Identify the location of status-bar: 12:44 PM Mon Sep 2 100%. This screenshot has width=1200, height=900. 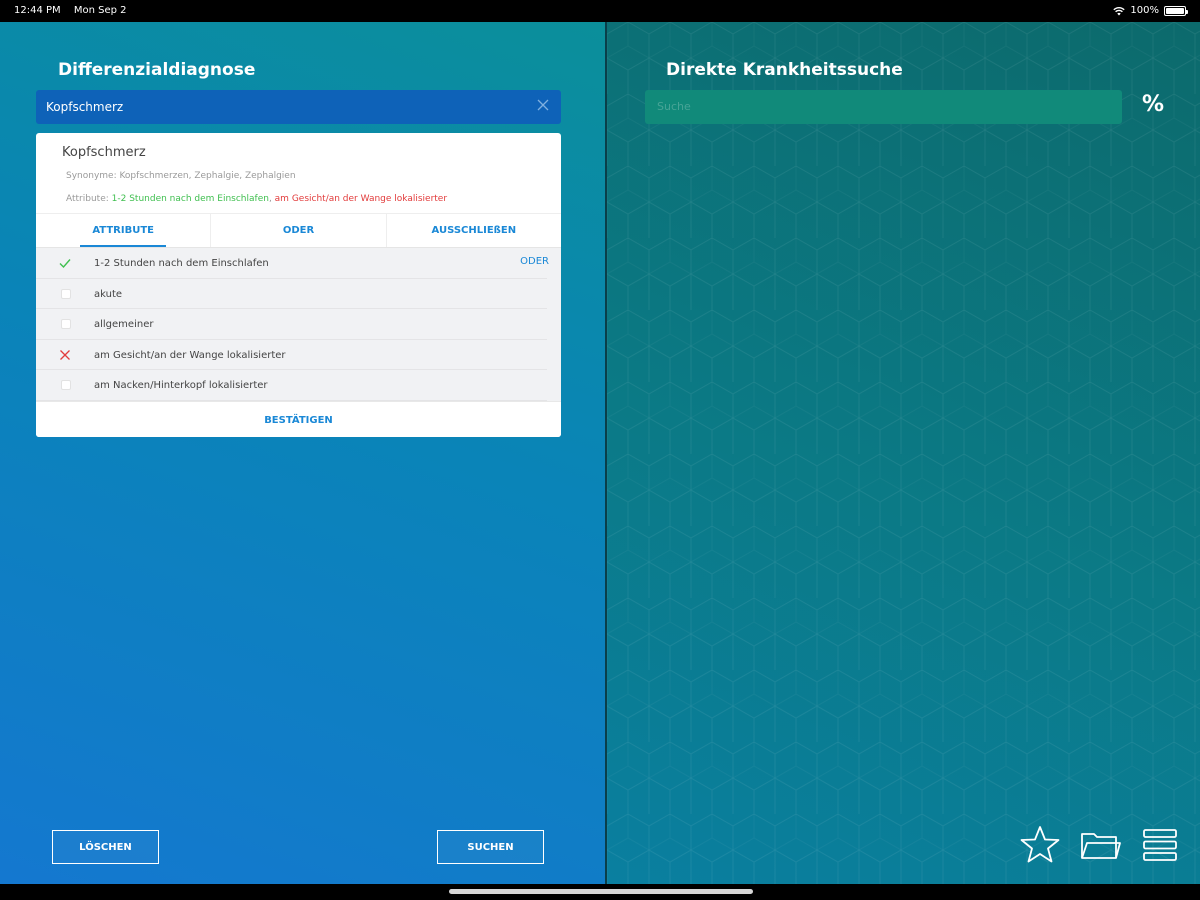
(600, 11).